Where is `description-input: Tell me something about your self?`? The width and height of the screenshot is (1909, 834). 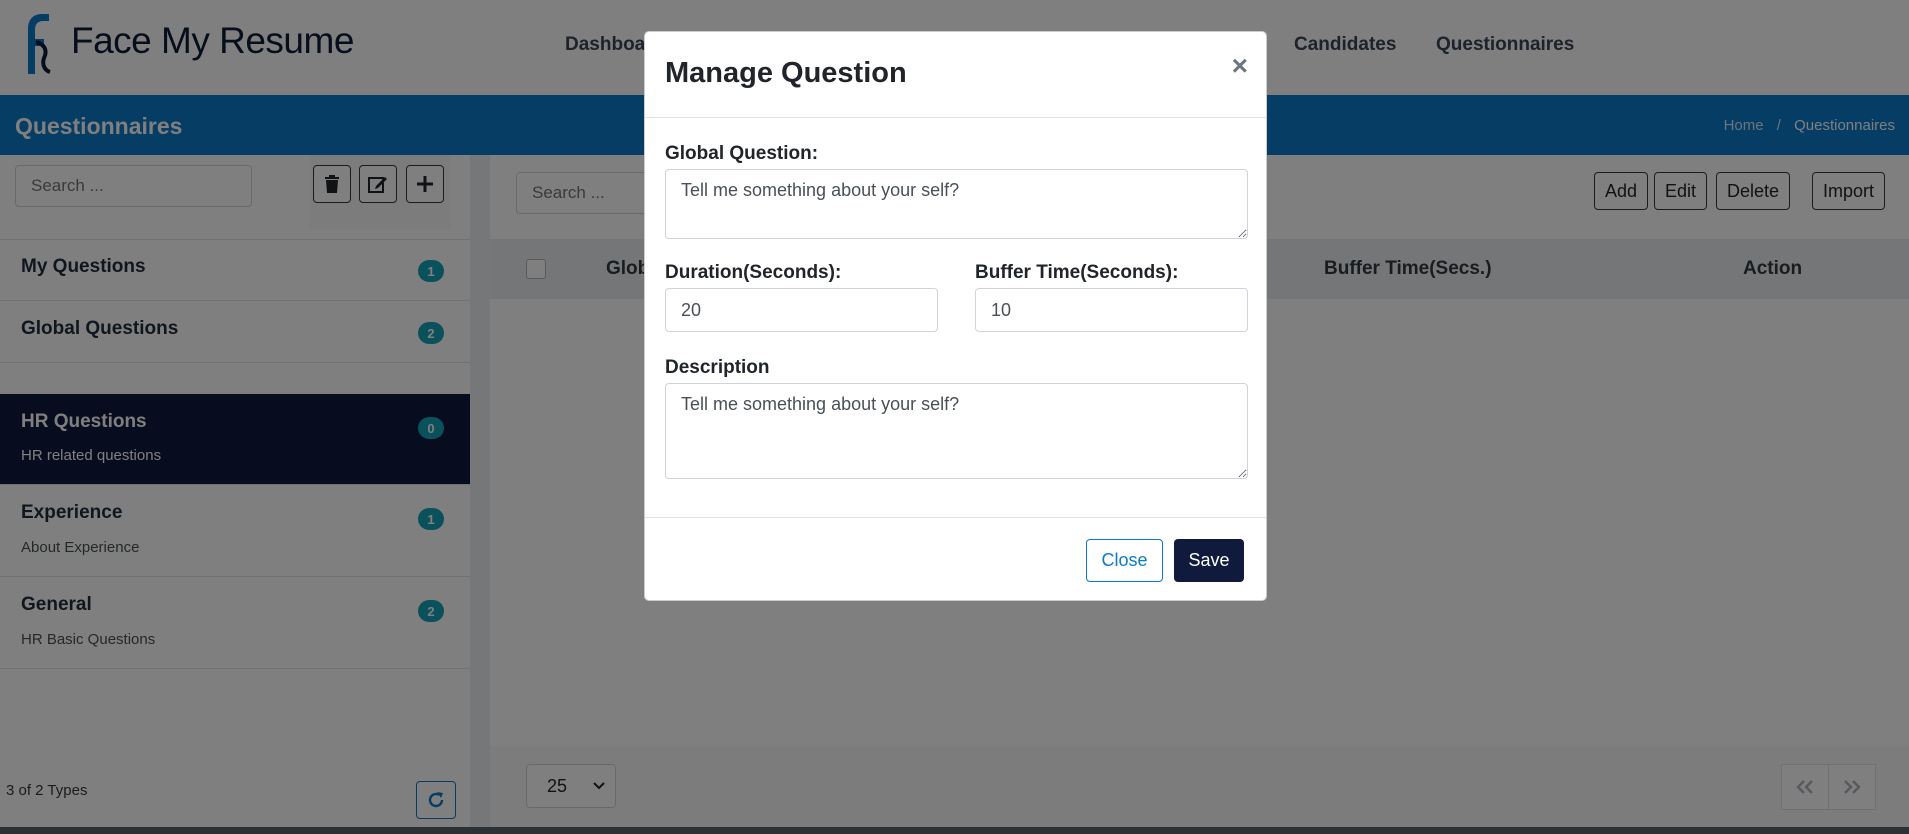 description-input: Tell me something about your self? is located at coordinates (956, 431).